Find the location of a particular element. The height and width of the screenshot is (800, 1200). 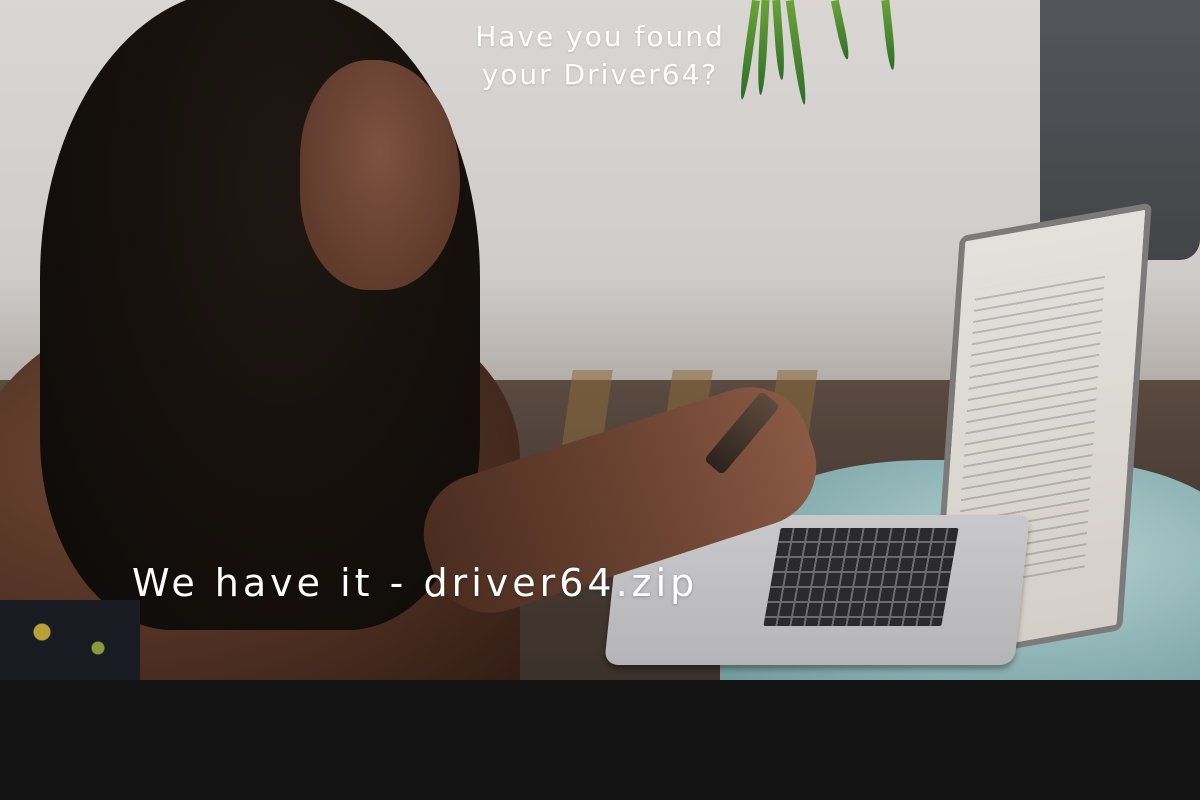

hero-title: Have you found your Driver64? is located at coordinates (600, 56).